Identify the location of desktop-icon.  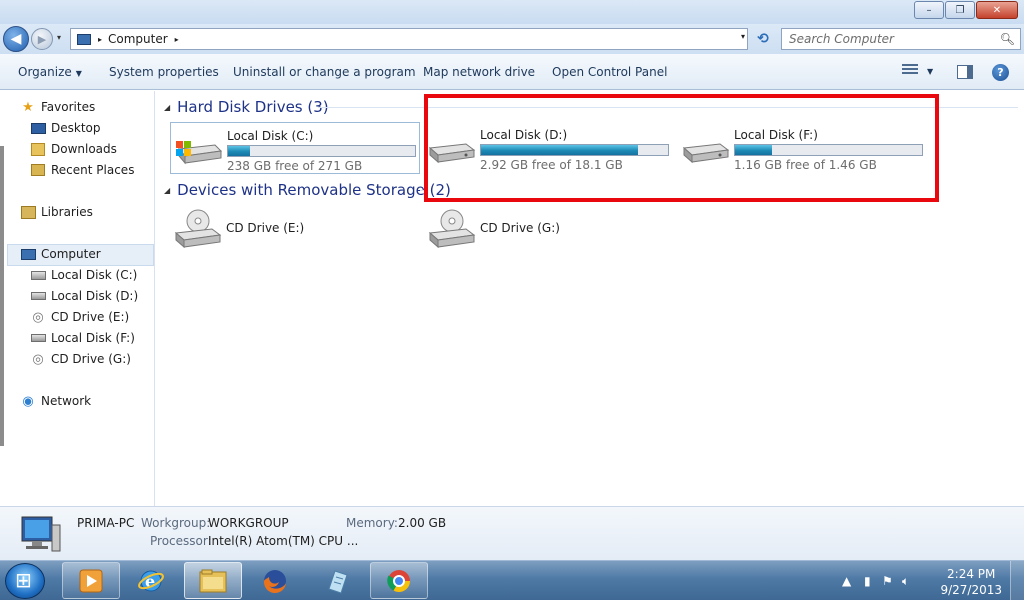
(38, 128).